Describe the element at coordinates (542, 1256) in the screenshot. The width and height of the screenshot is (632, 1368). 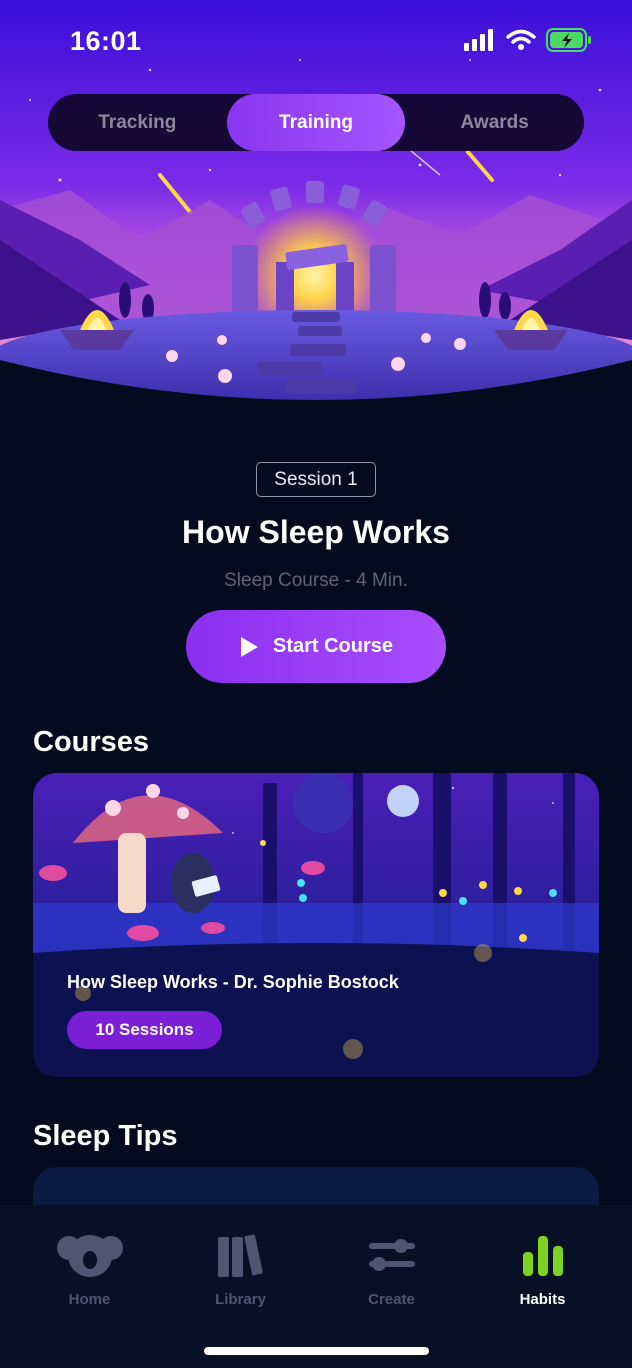
I see `bar-chart-icon` at that location.